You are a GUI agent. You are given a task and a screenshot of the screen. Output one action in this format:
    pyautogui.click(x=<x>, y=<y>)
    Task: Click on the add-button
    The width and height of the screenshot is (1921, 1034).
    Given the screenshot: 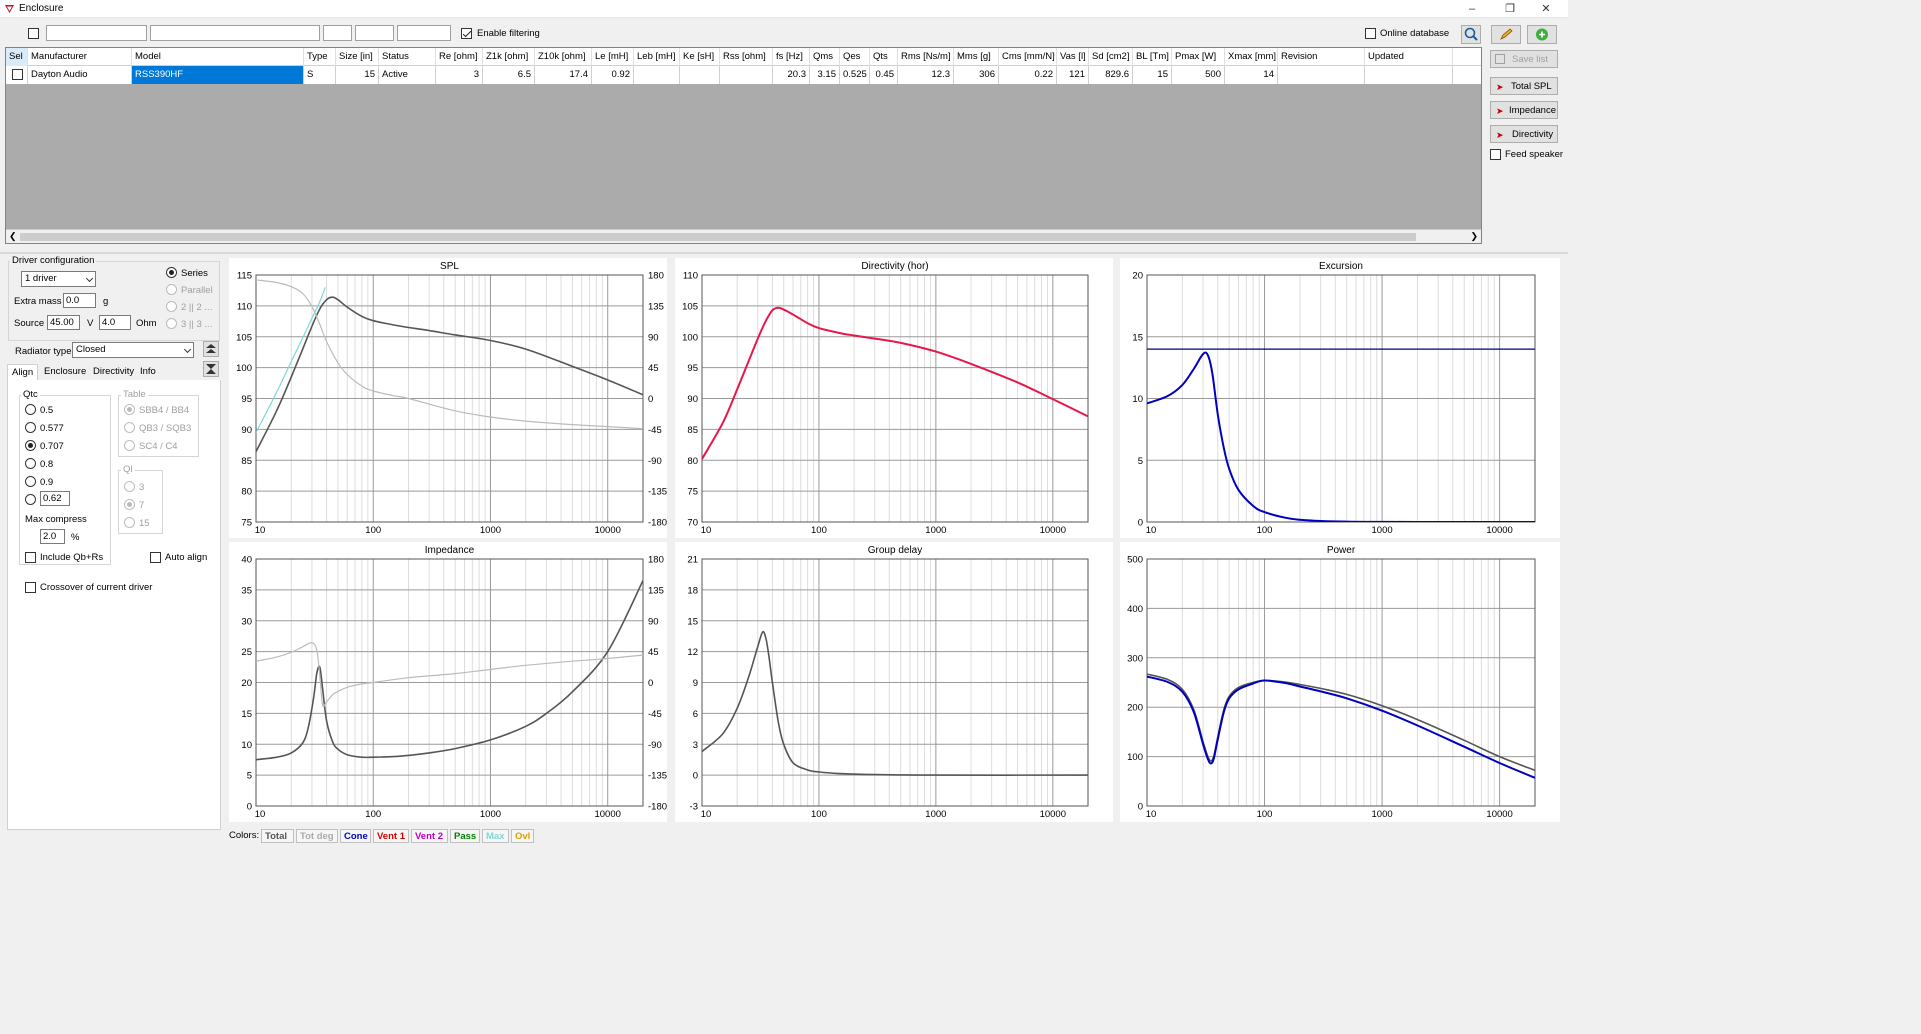 What is the action you would take?
    pyautogui.click(x=1542, y=34)
    